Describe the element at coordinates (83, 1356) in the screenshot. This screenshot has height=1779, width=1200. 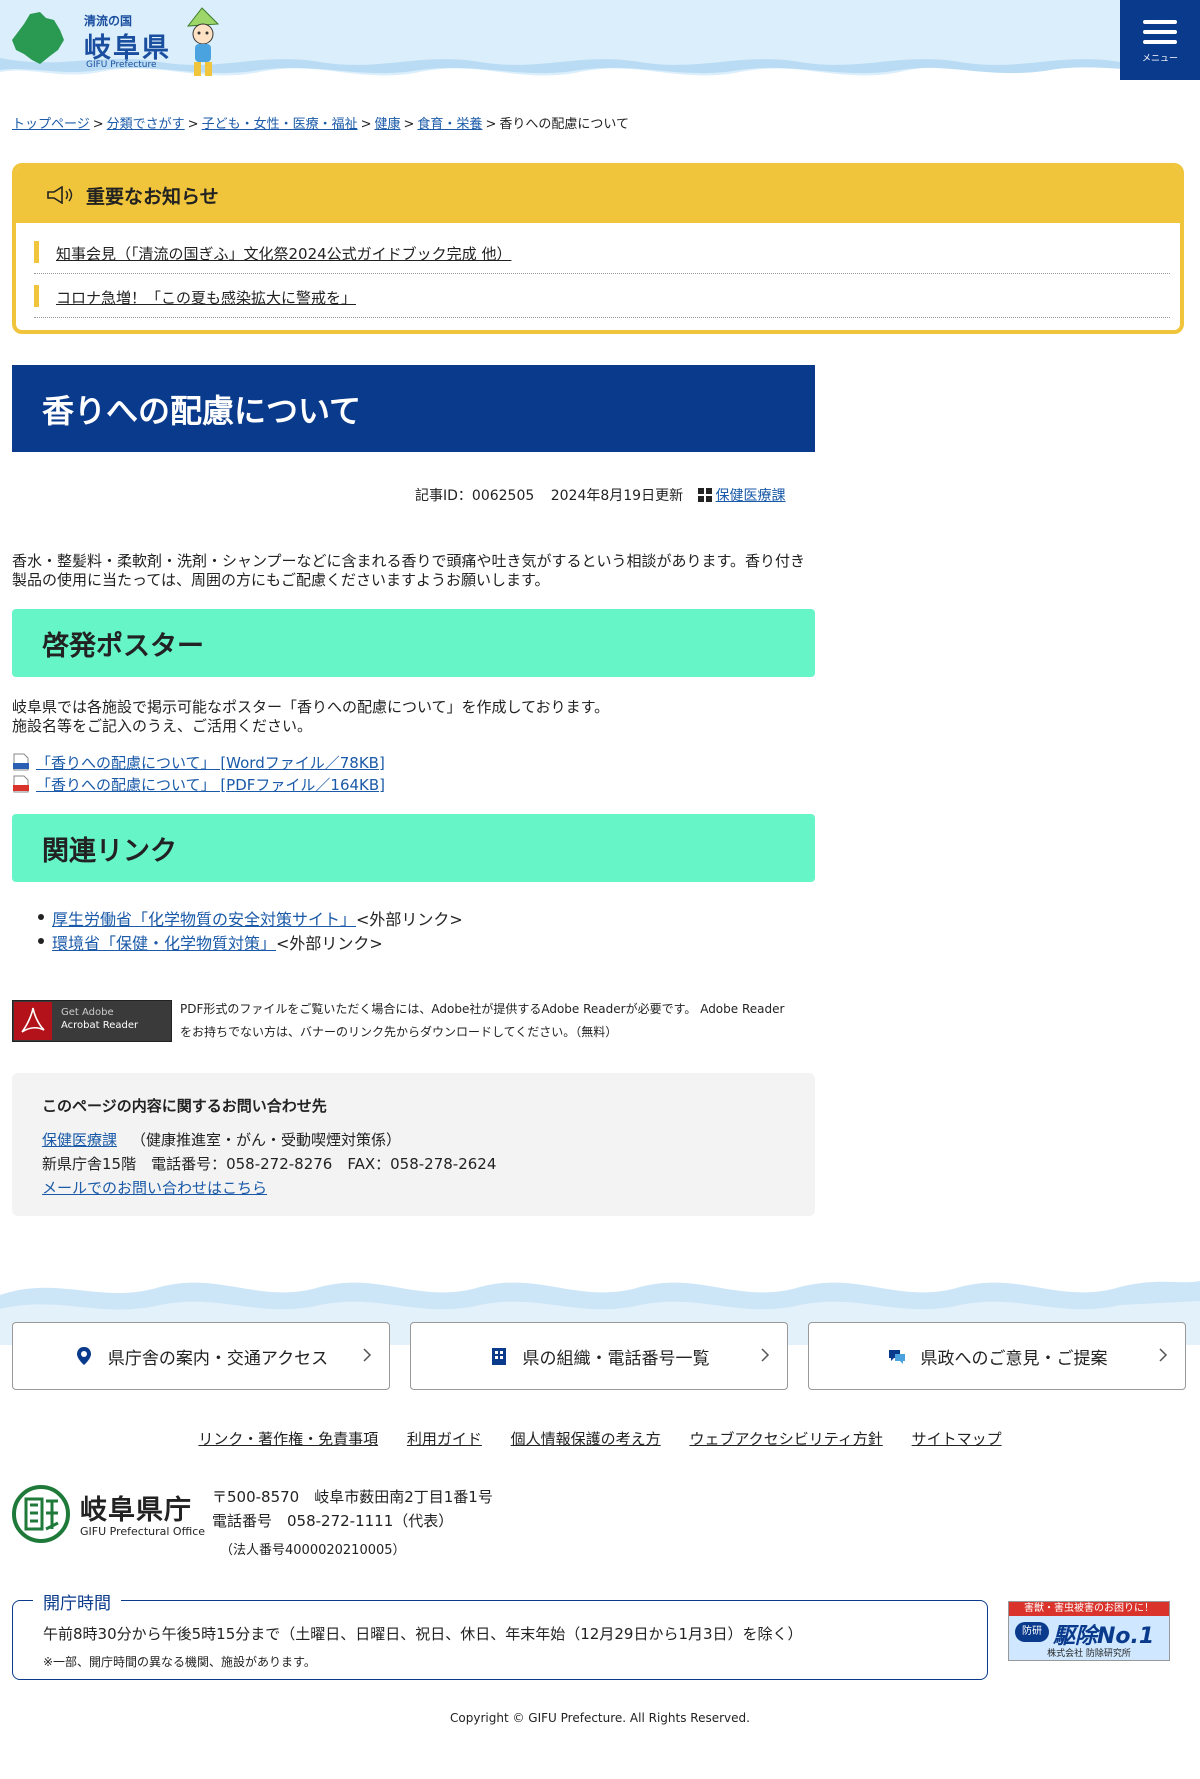
I see `map-pin-icon` at that location.